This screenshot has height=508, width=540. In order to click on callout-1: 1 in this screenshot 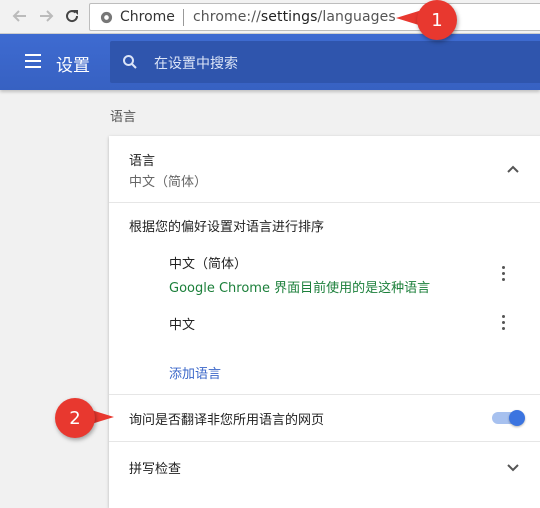, I will do `click(437, 20)`.